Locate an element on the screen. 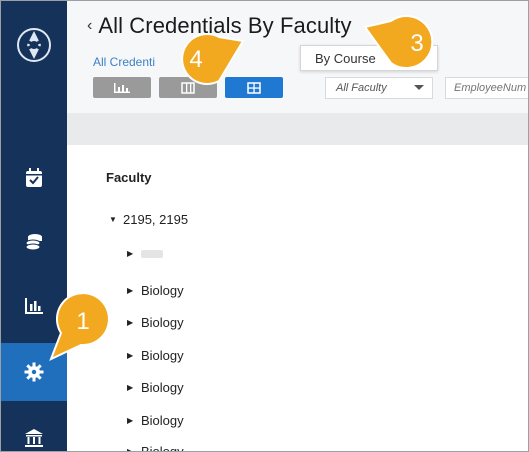 This screenshot has height=452, width=529. logo-icon is located at coordinates (34, 45).